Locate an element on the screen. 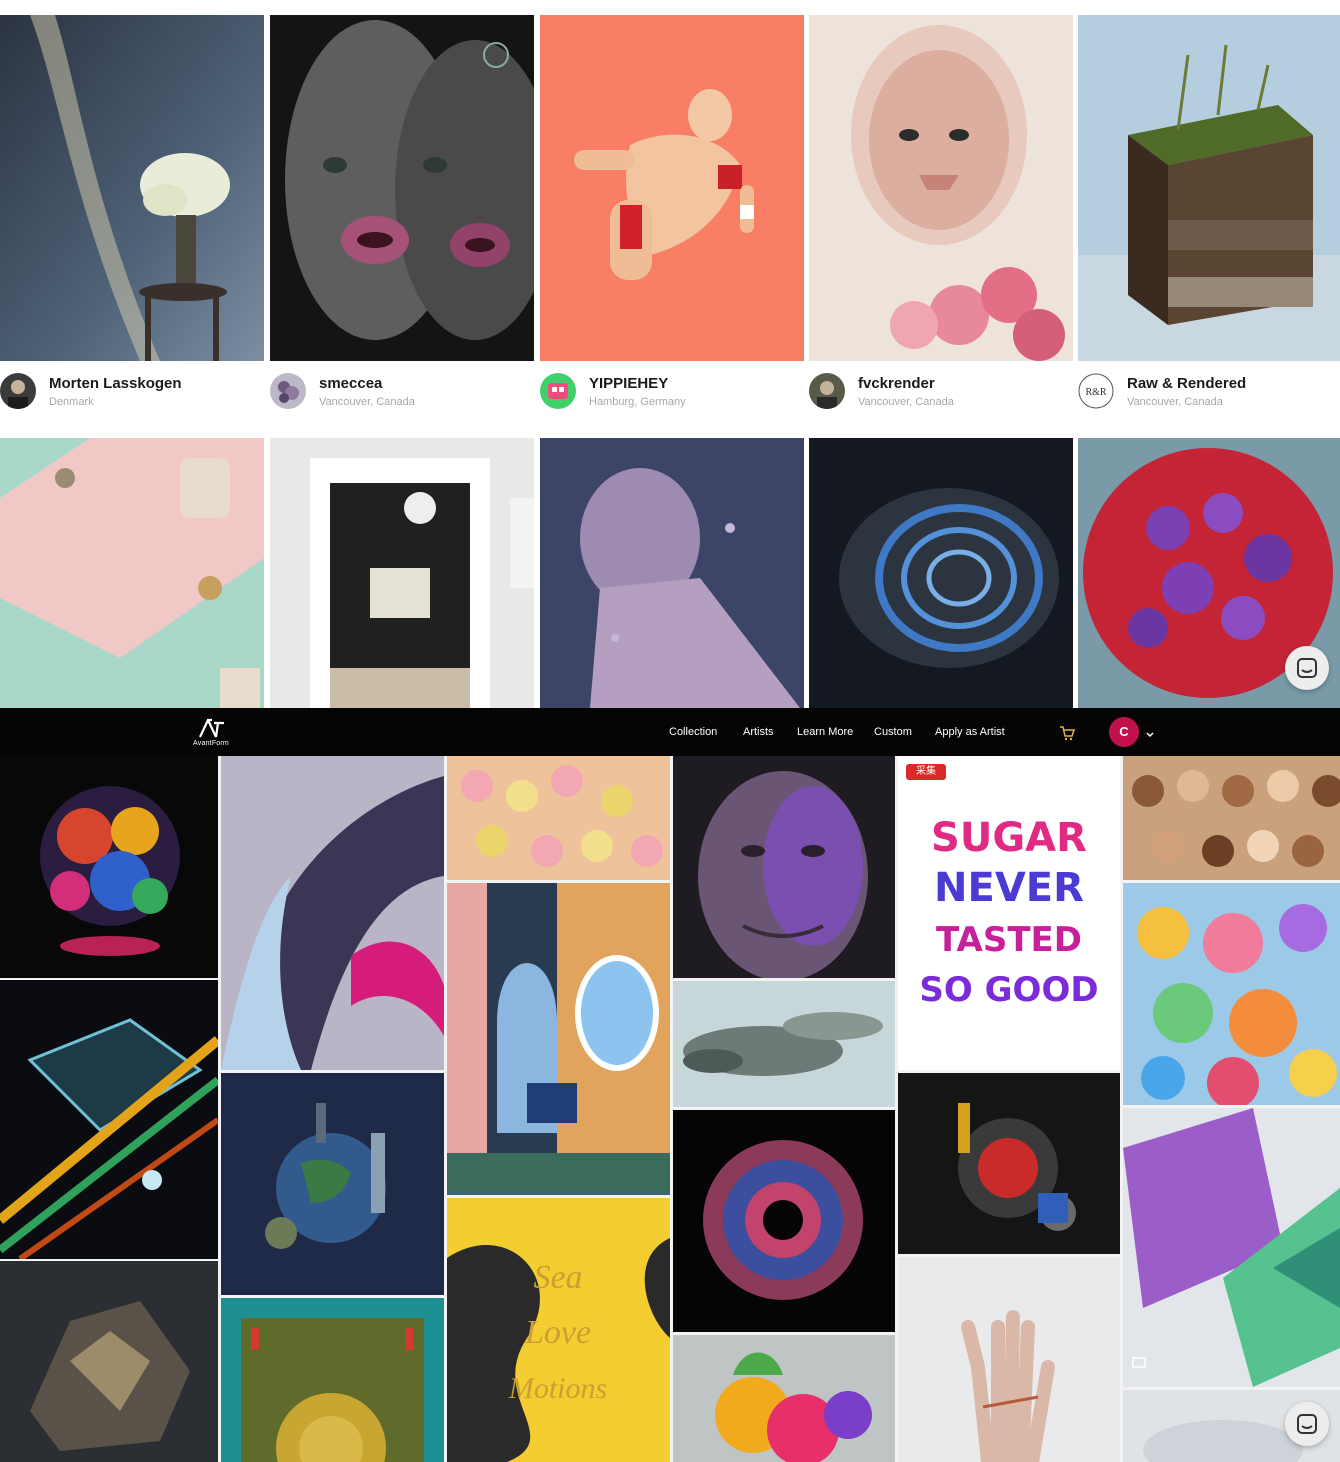 The image size is (1340, 1462). cart-button is located at coordinates (1067, 733).